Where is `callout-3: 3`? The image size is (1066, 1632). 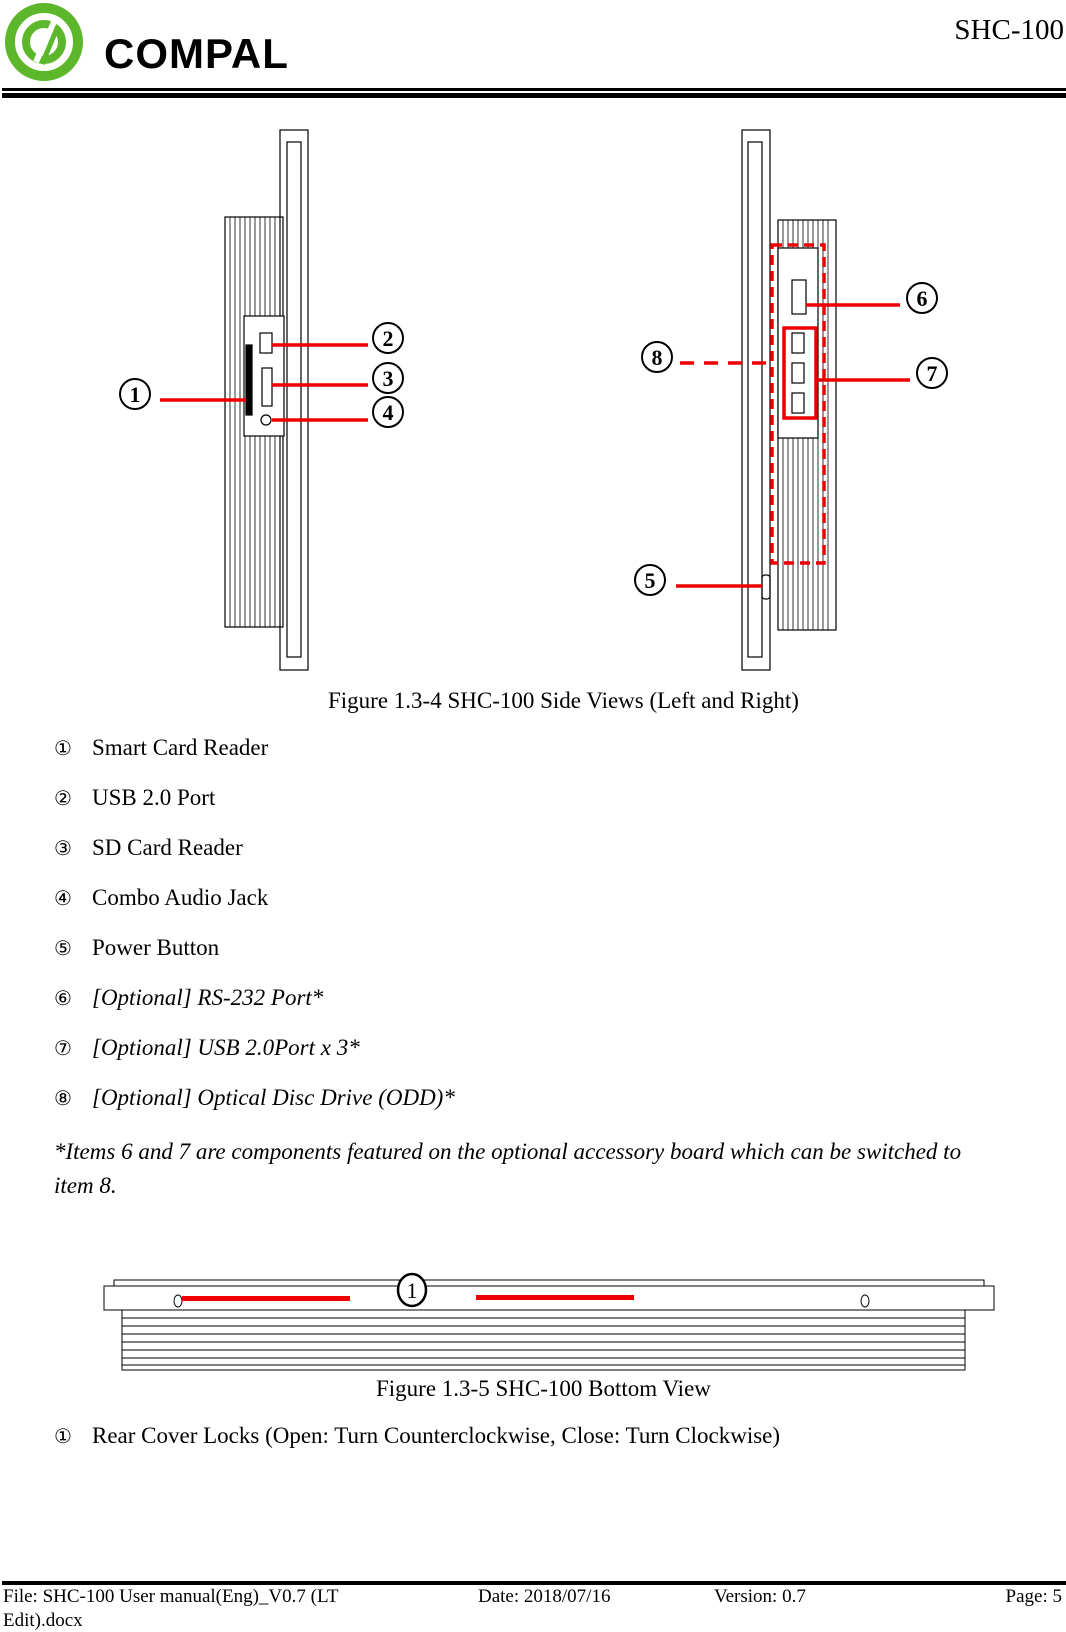
callout-3: 3 is located at coordinates (388, 378).